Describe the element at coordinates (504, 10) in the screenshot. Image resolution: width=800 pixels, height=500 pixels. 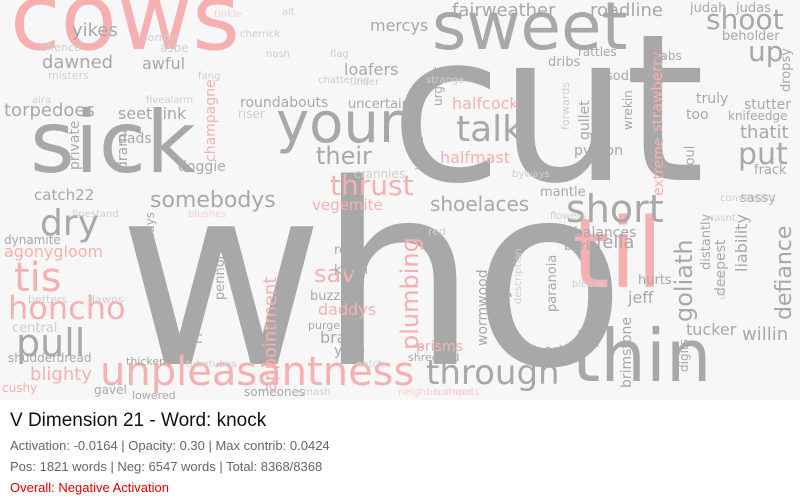
I see `word-fairweather: fairweather` at that location.